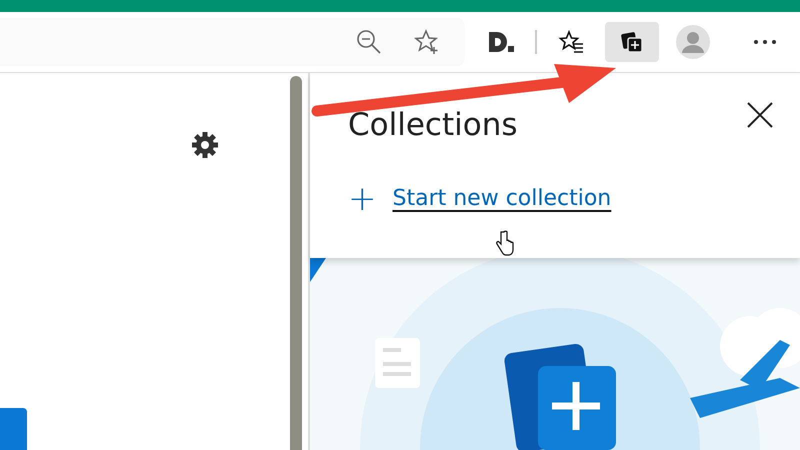 The image size is (800, 450). I want to click on start-new-collection-link: Start new collection, so click(502, 199).